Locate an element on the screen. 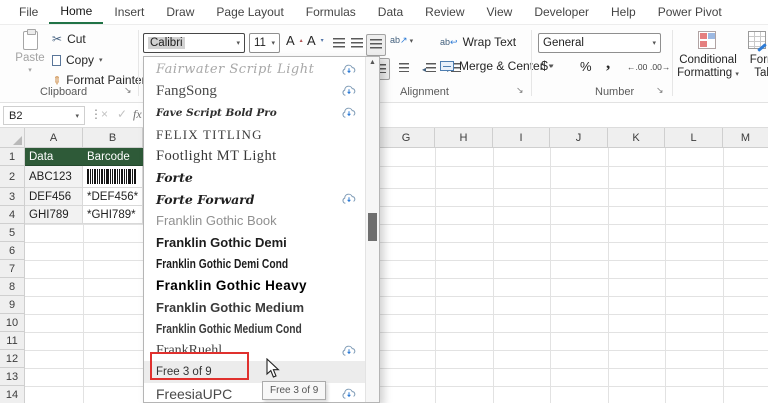  column-header-B: B is located at coordinates (113, 138).